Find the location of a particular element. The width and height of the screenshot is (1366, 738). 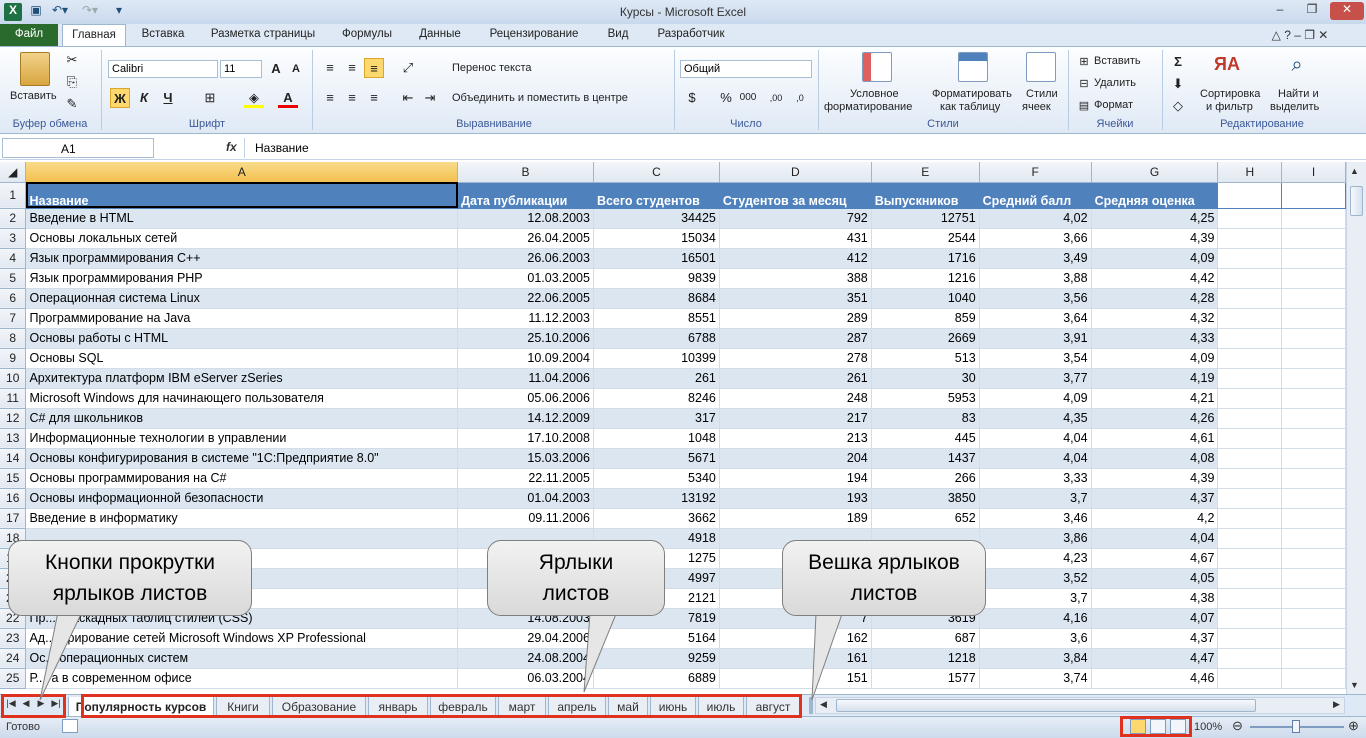

decrease-decimal-icon: ,0 is located at coordinates (800, 98).